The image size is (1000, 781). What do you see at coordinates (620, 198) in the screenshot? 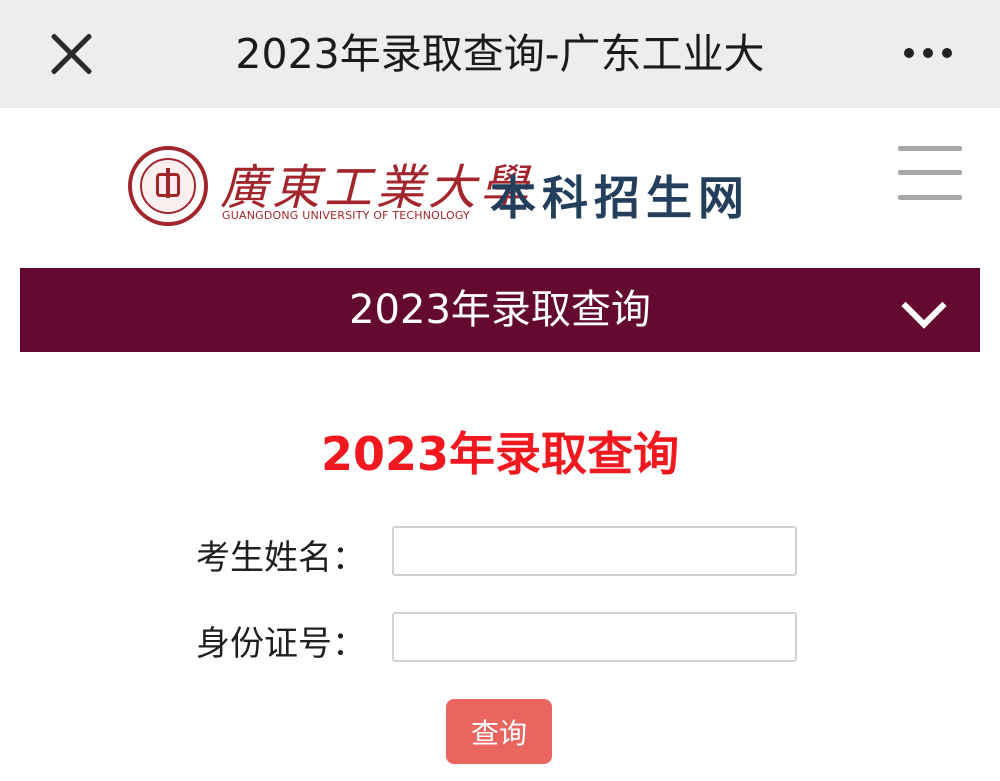
I see `site-title: 本科招生网` at bounding box center [620, 198].